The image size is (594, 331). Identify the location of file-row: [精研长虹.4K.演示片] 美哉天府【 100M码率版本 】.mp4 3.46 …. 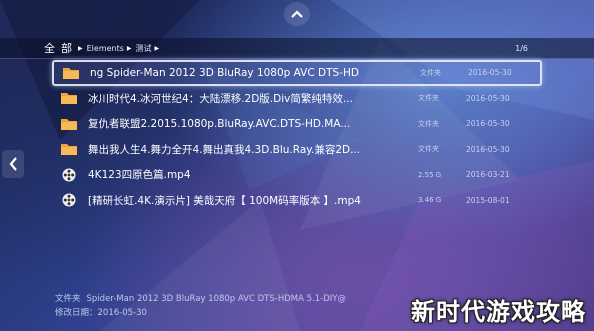
(297, 201).